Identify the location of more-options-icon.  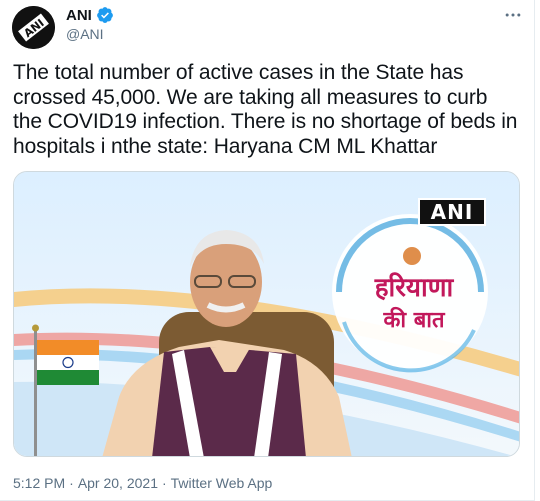
(513, 15).